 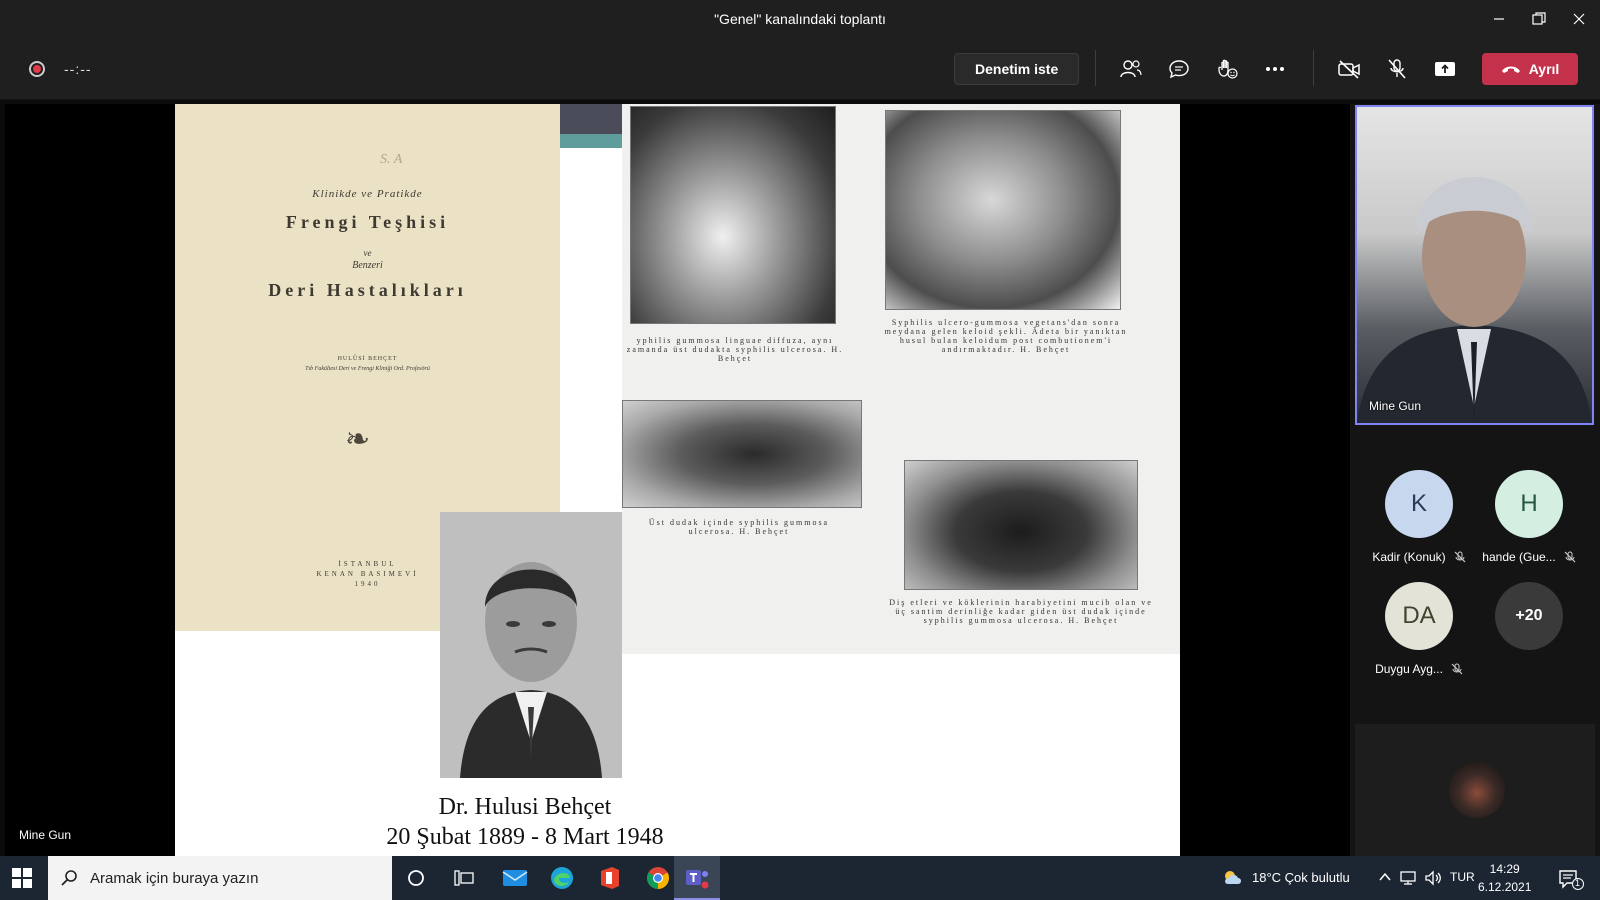 I want to click on clinical-photo-tongue, so click(x=733, y=215).